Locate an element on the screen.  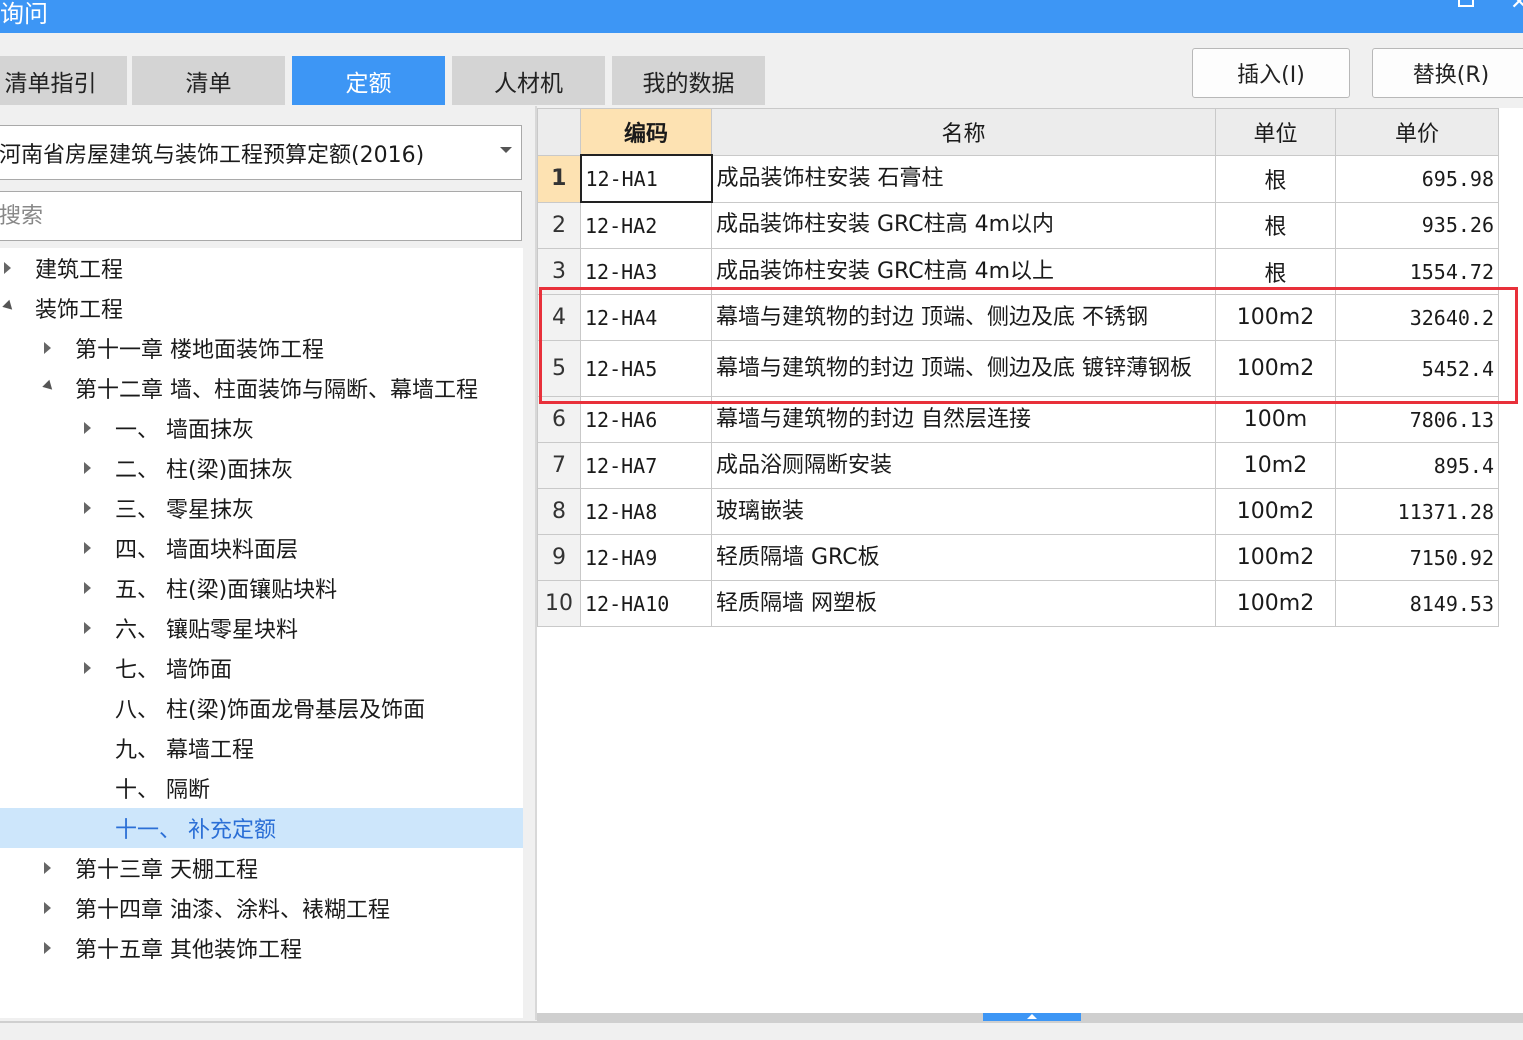
insert-button: 插入(I) is located at coordinates (1271, 73).